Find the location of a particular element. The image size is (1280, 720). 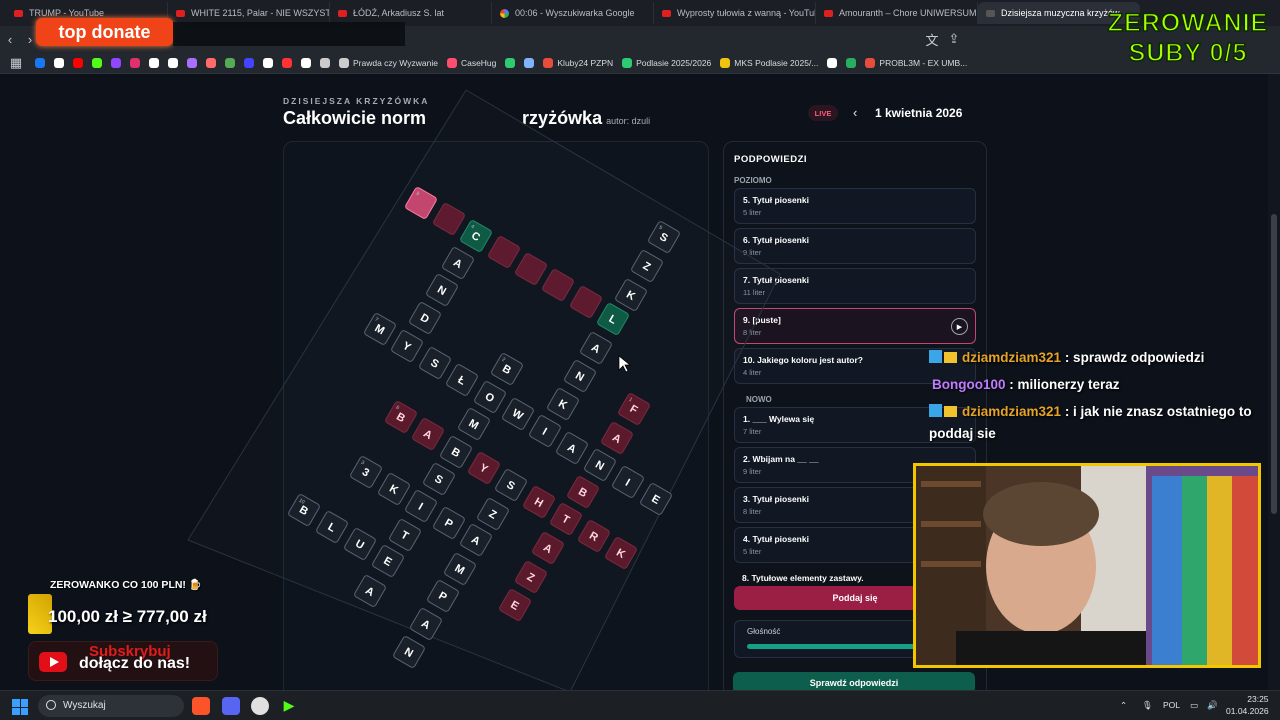

tab-label: TRUMP - YouTube is located at coordinates (67, 13).